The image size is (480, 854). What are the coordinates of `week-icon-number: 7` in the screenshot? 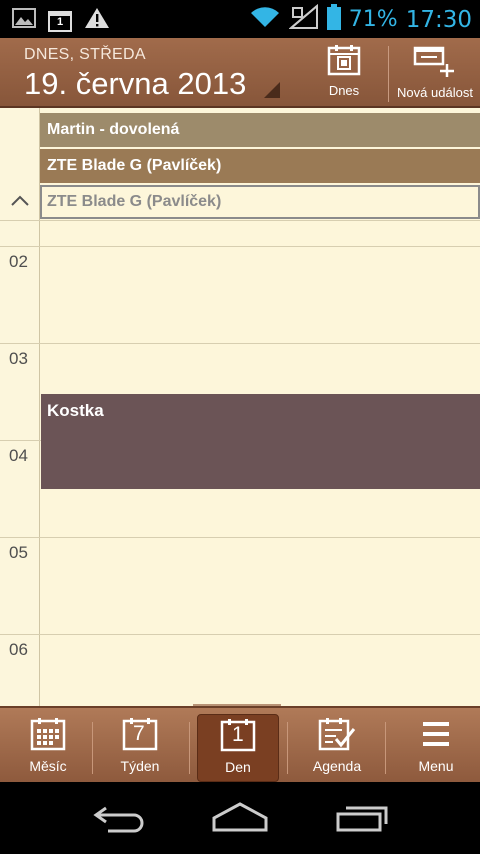 It's located at (139, 733).